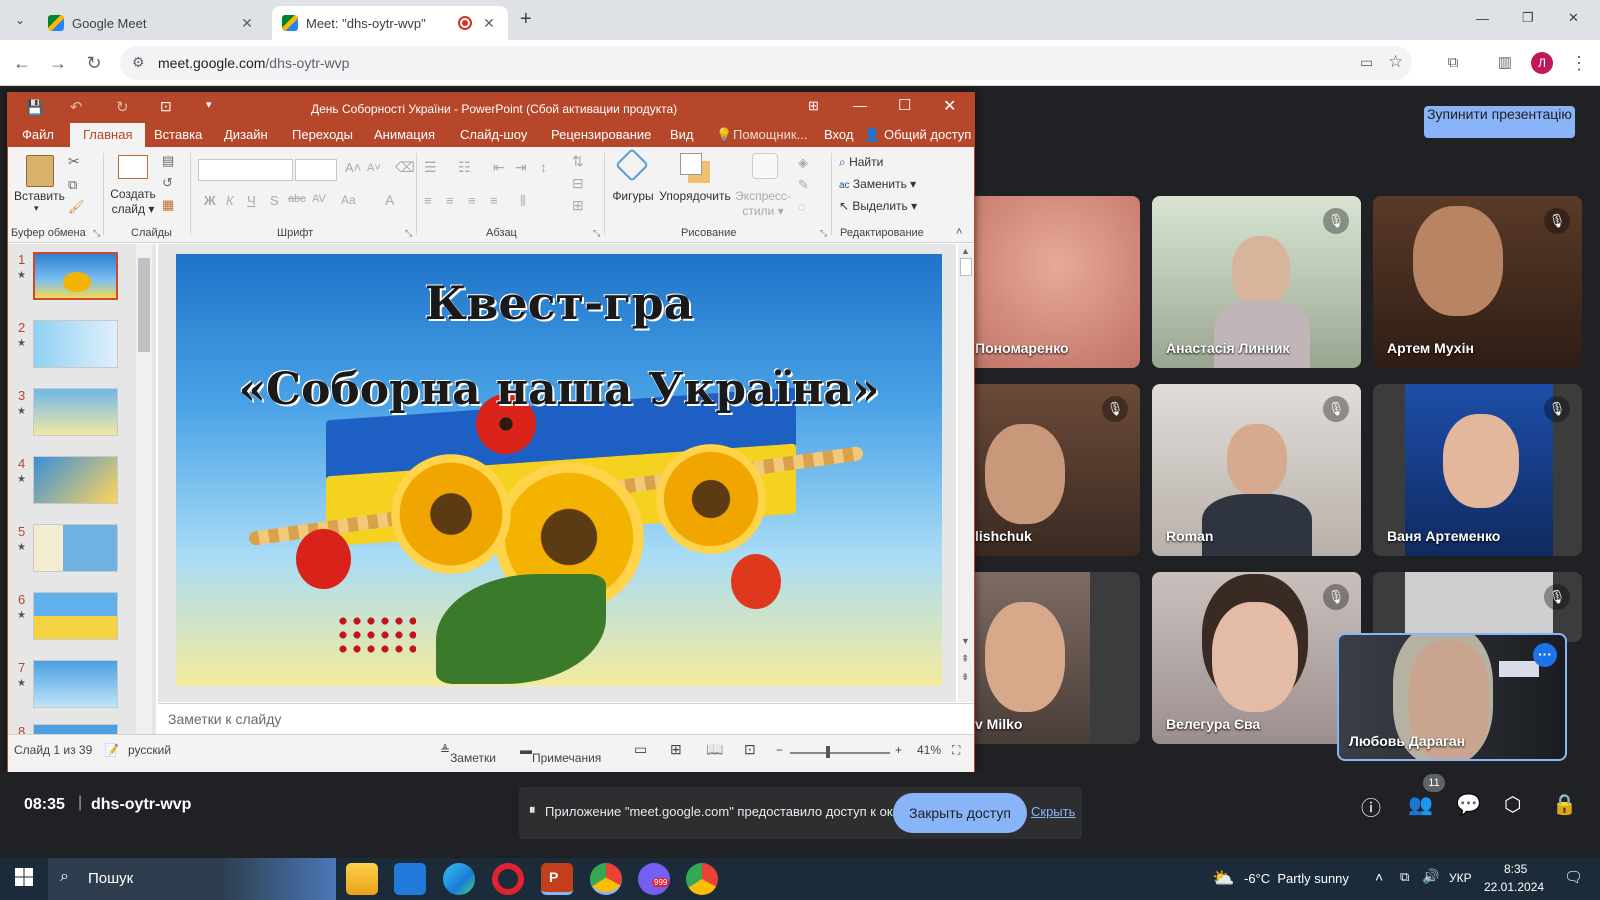 This screenshot has height=900, width=1600. Describe the element at coordinates (494, 200) in the screenshot. I see `justify-icon: ≡` at that location.